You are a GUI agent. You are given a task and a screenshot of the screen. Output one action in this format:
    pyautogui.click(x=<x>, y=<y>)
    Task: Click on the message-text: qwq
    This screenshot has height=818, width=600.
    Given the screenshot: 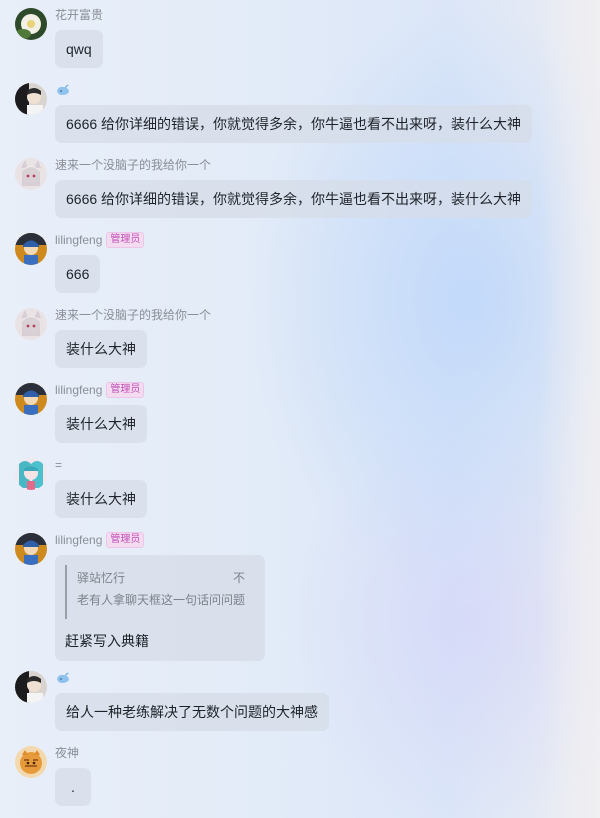 What is the action you would take?
    pyautogui.click(x=79, y=49)
    